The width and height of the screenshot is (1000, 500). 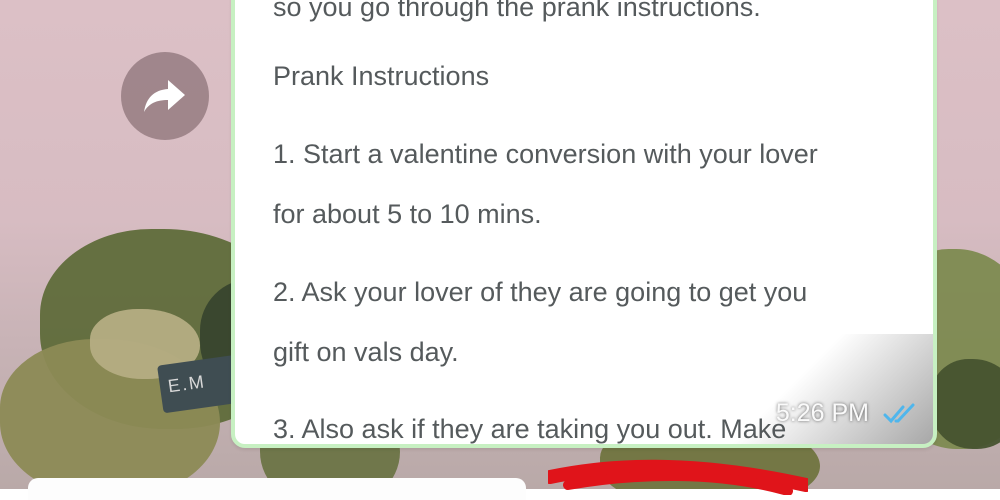 What do you see at coordinates (899, 413) in the screenshot?
I see `double-check-icon` at bounding box center [899, 413].